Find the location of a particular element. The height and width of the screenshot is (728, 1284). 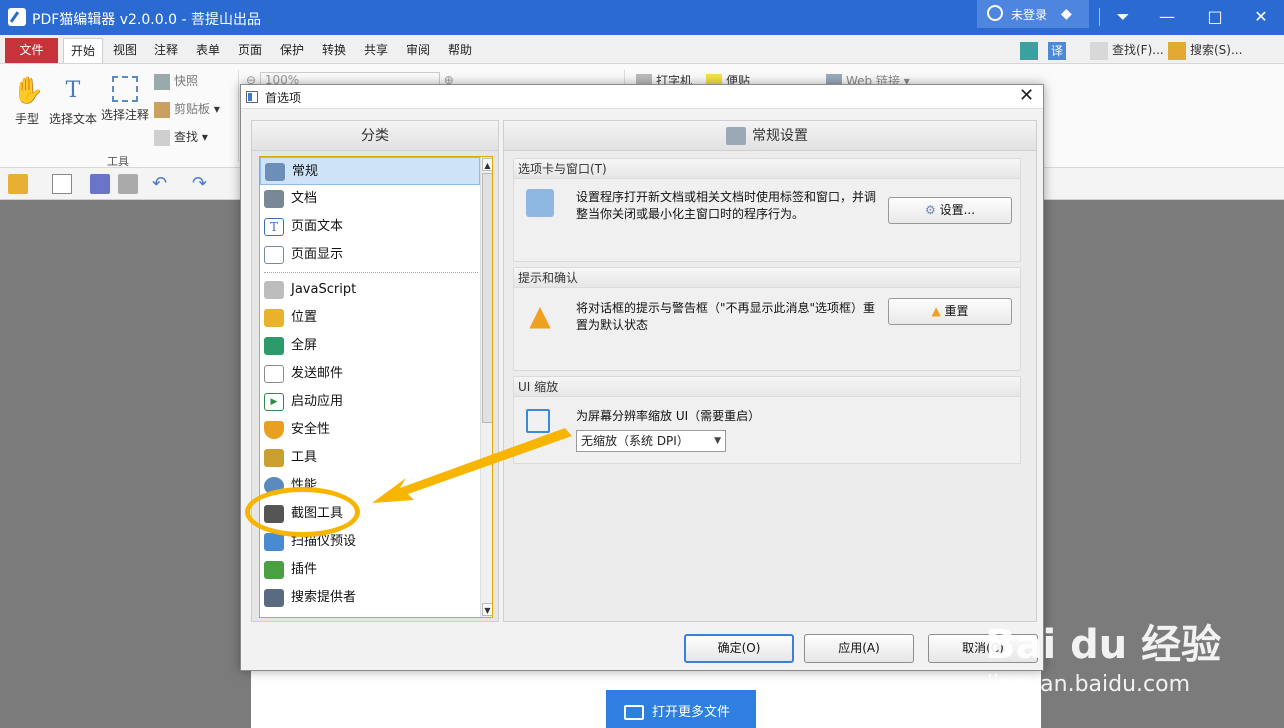

print-icon is located at coordinates (128, 184).